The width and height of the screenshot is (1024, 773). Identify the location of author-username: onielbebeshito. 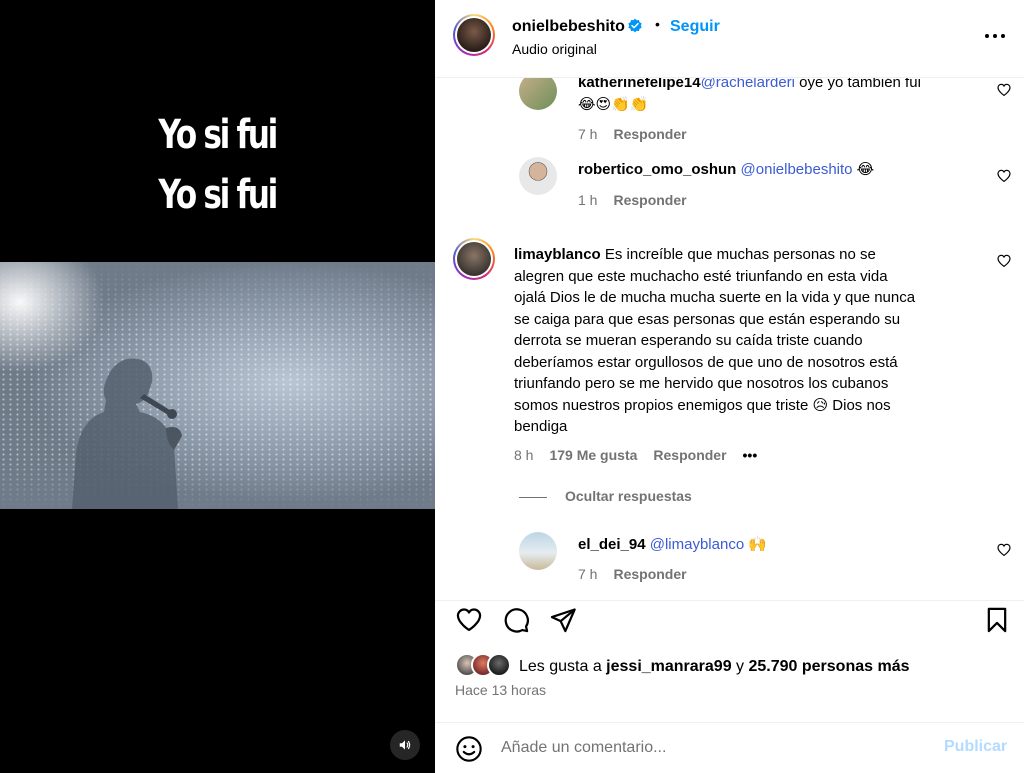
(568, 27).